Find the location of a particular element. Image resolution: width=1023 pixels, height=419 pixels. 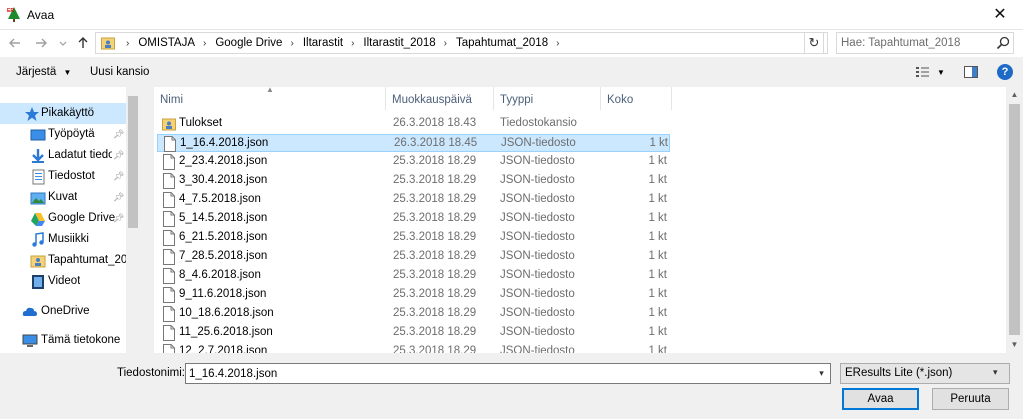

pin-icon: 📌︎ is located at coordinates (119, 218).